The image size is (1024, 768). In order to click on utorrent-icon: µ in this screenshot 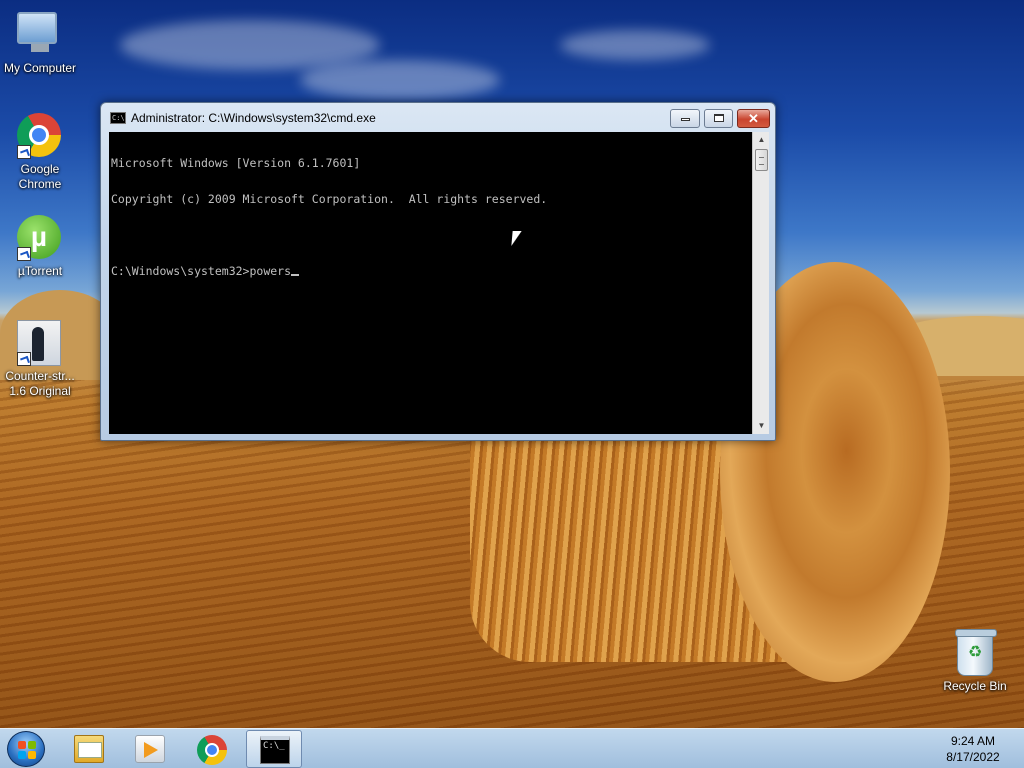, I will do `click(40, 238)`.